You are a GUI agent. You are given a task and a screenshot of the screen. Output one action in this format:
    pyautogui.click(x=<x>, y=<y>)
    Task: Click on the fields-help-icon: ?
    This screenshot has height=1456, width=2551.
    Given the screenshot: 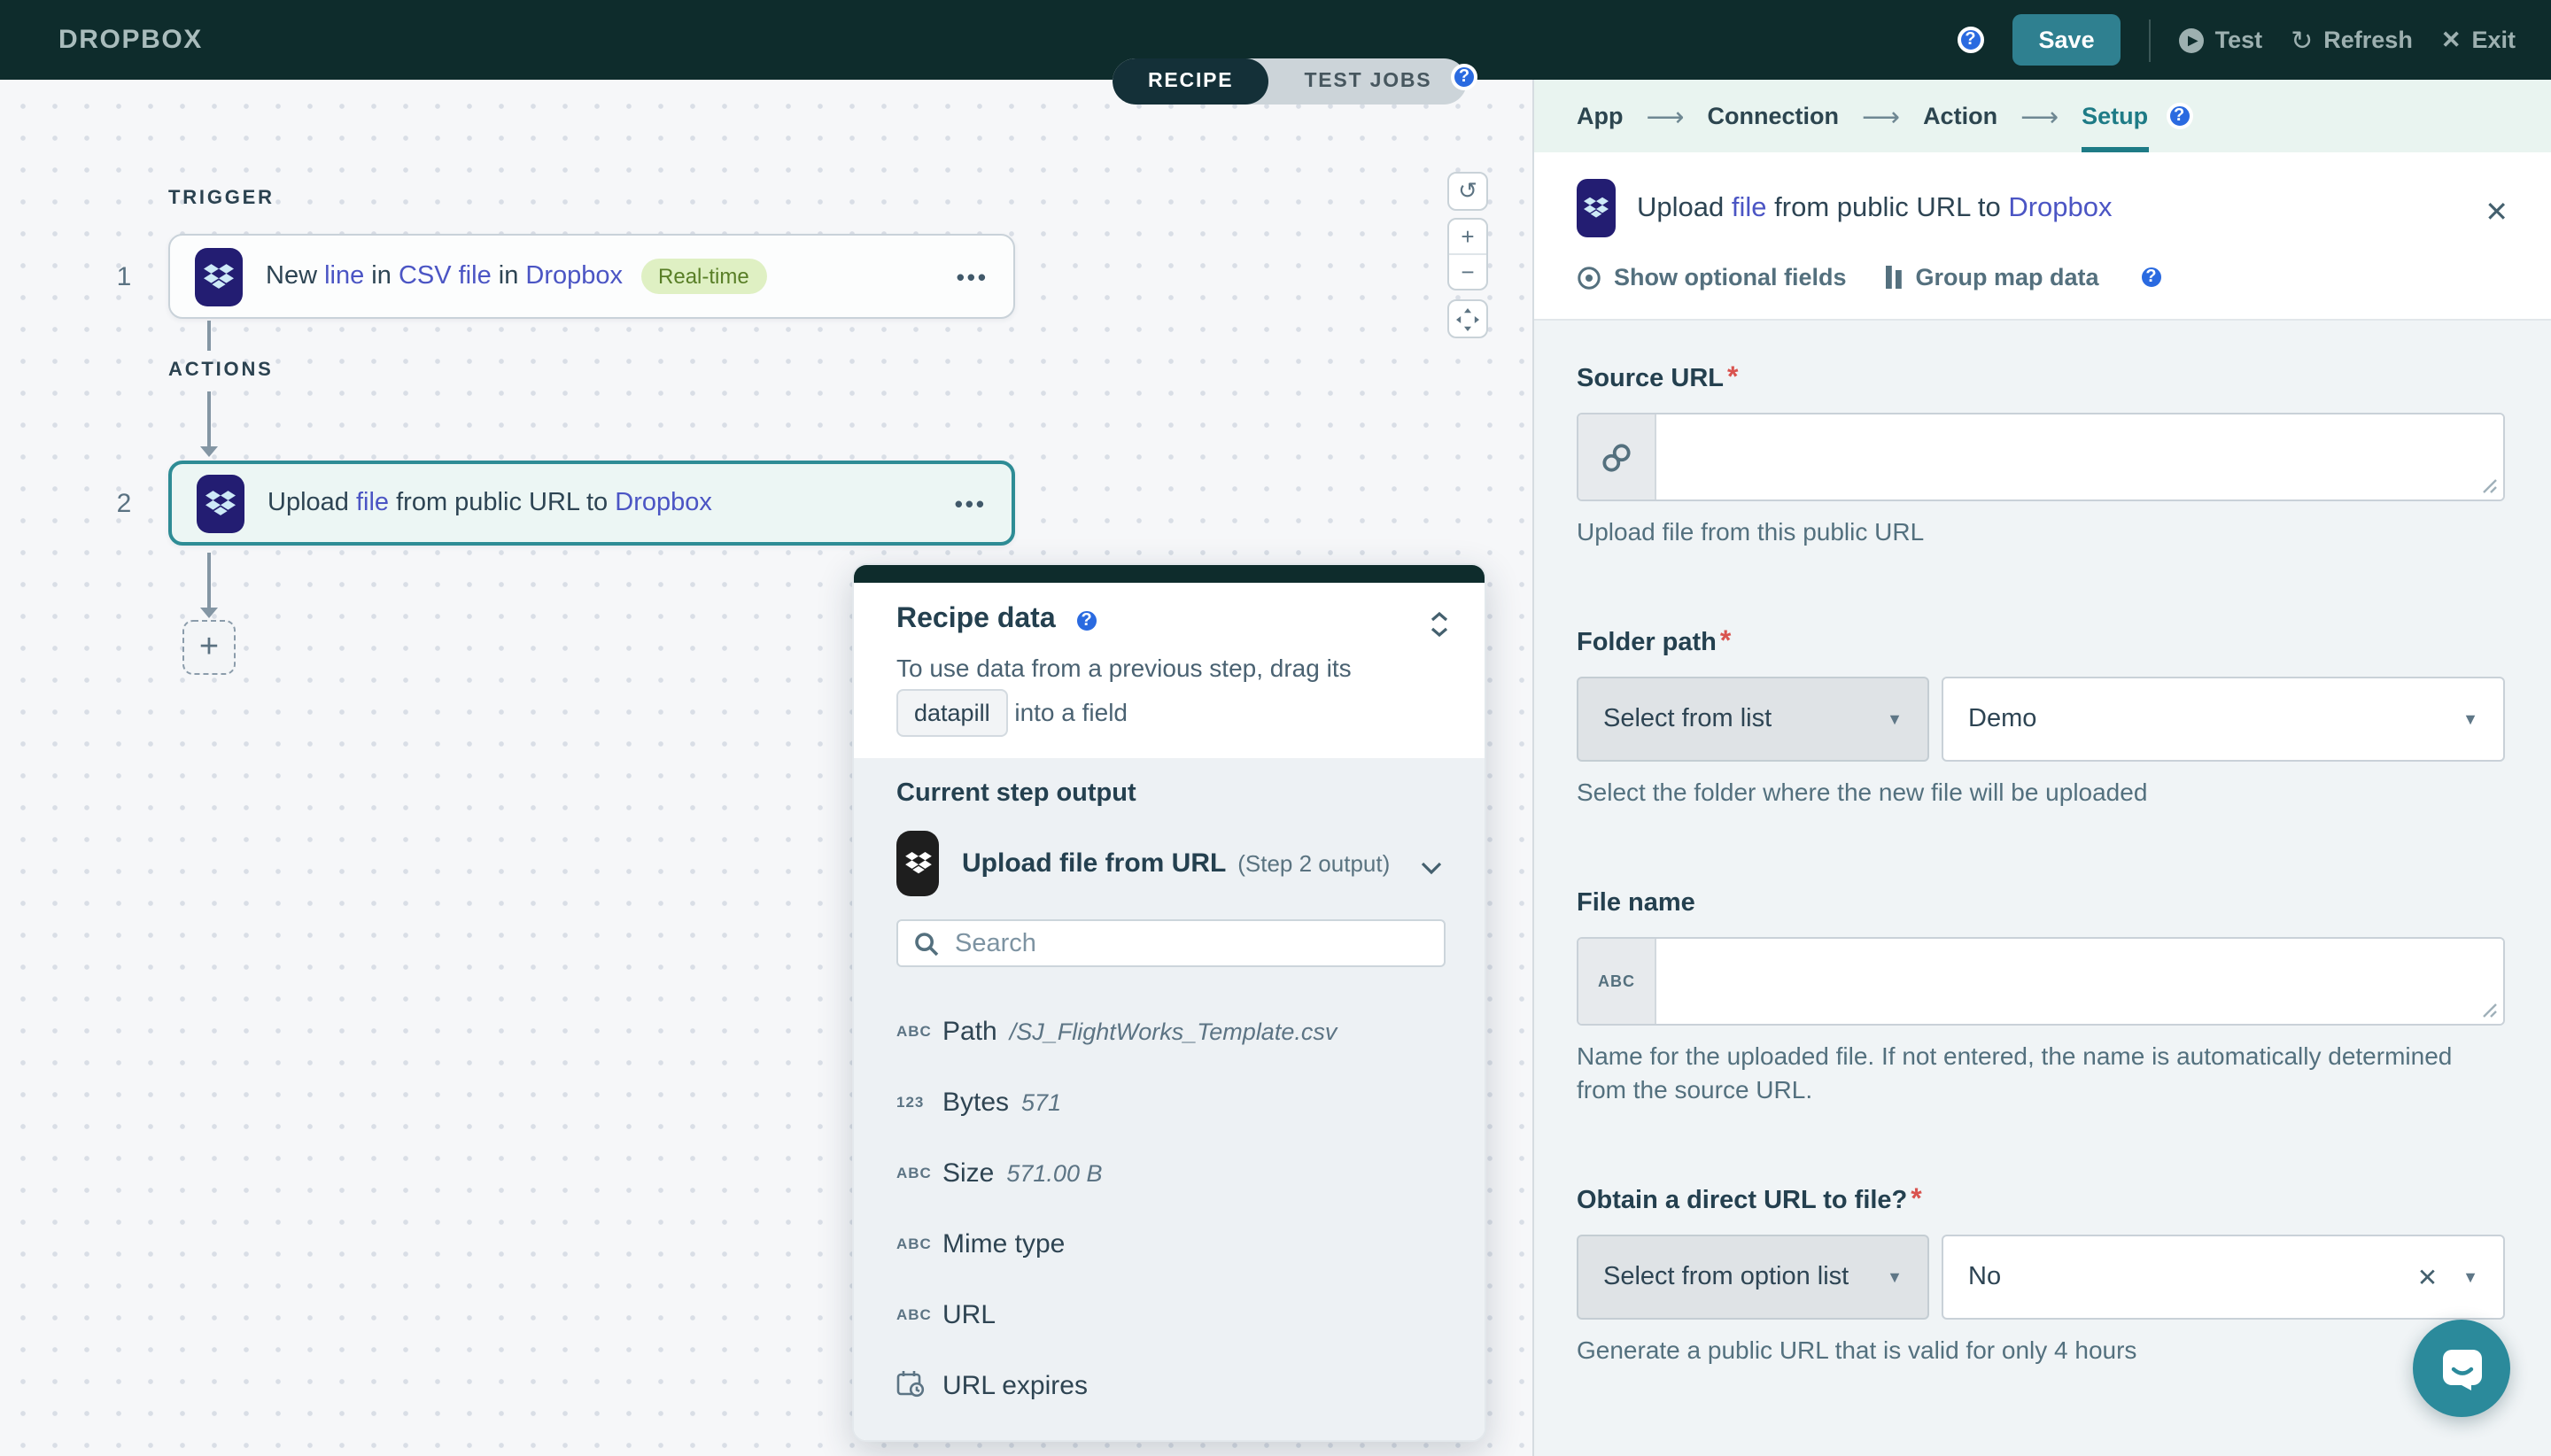 What is the action you would take?
    pyautogui.click(x=2151, y=277)
    